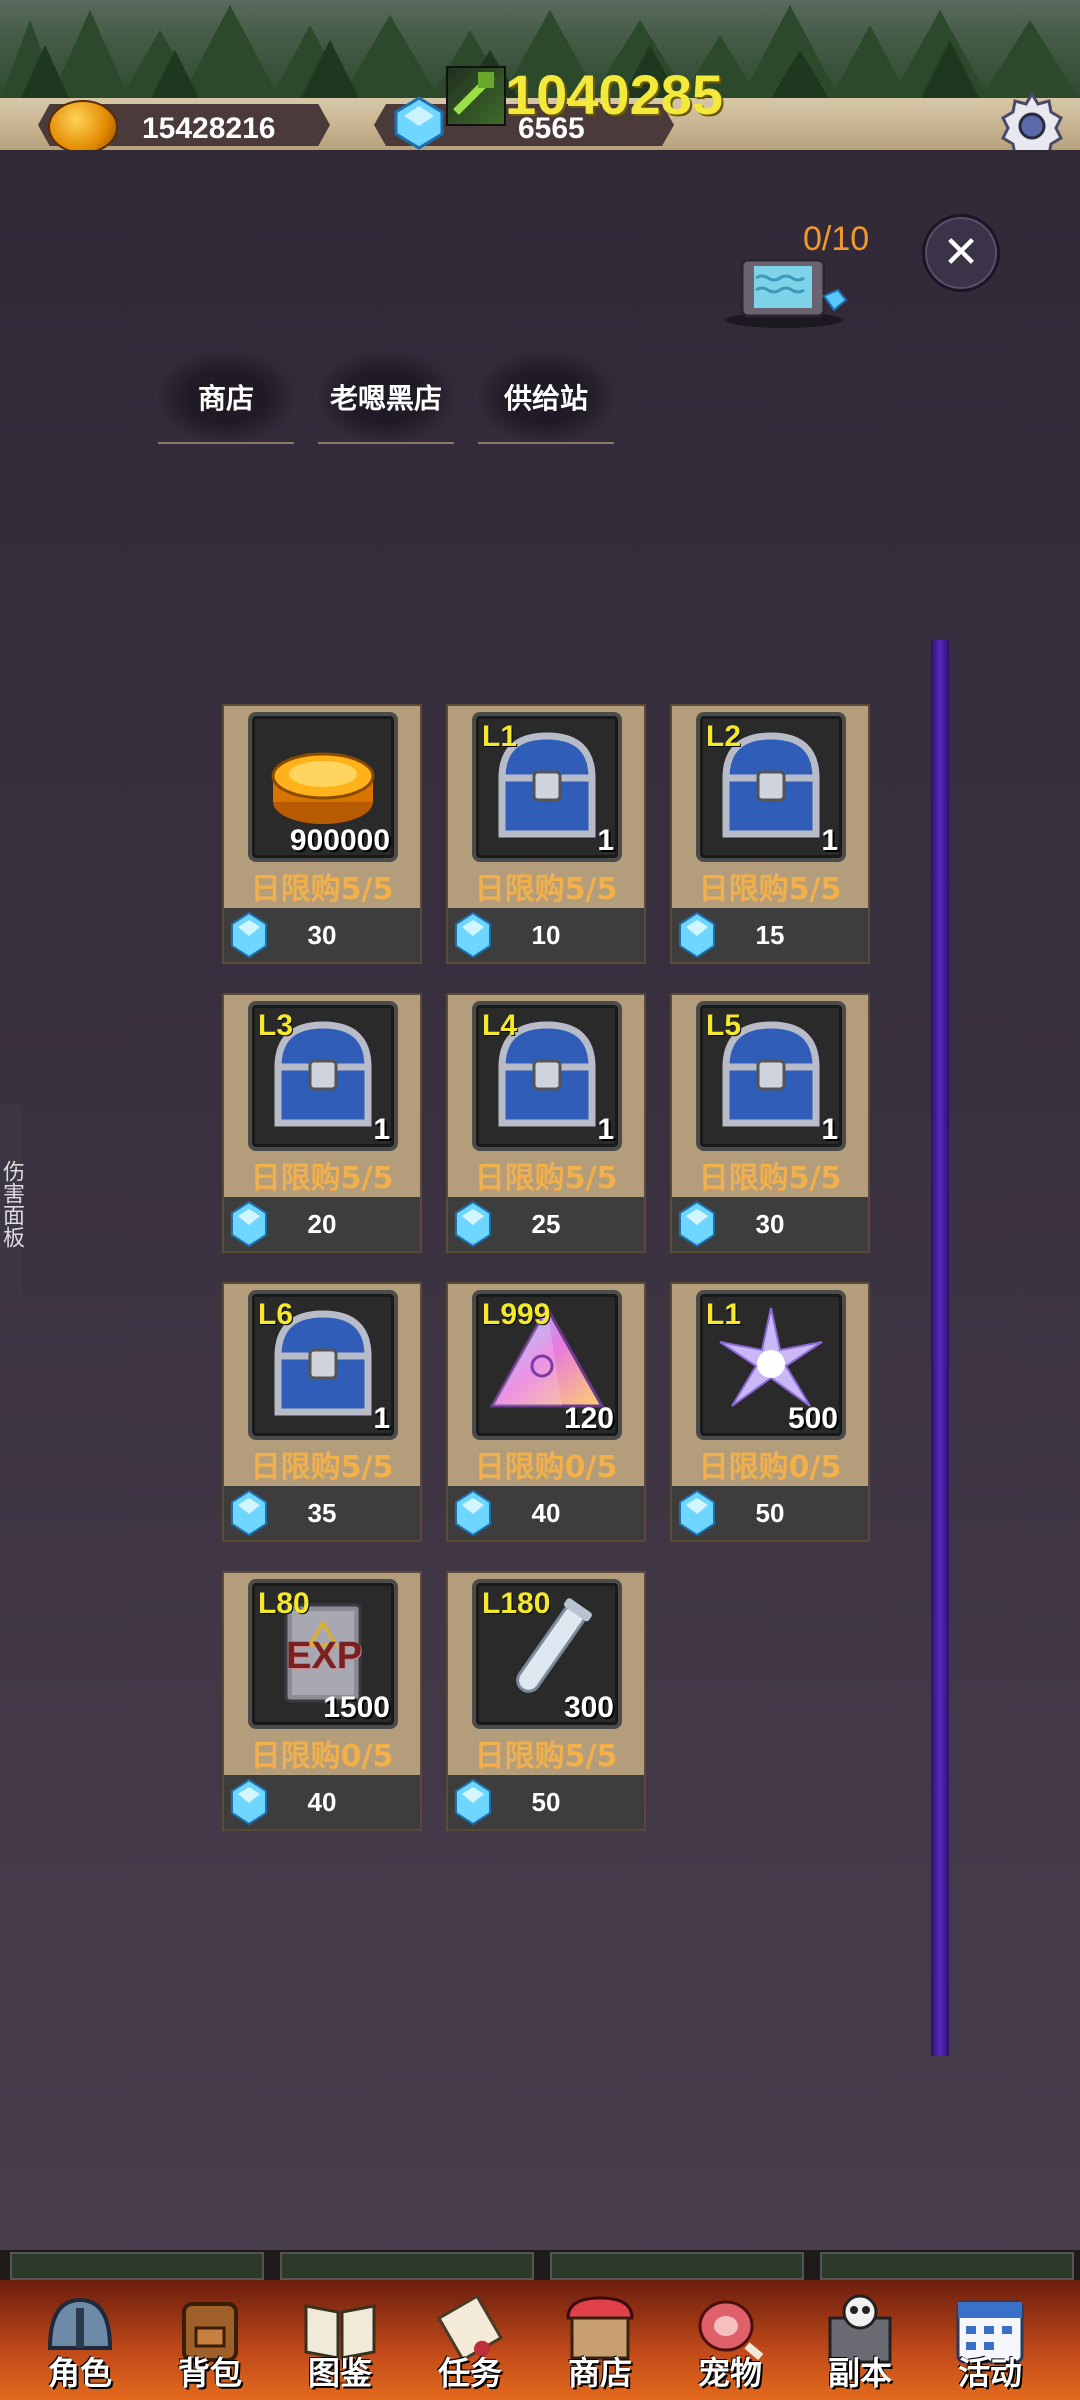 Image resolution: width=1080 pixels, height=2400 pixels. What do you see at coordinates (770, 1412) in the screenshot?
I see `shop-item-card: 500 L1 日限购0/5 50` at bounding box center [770, 1412].